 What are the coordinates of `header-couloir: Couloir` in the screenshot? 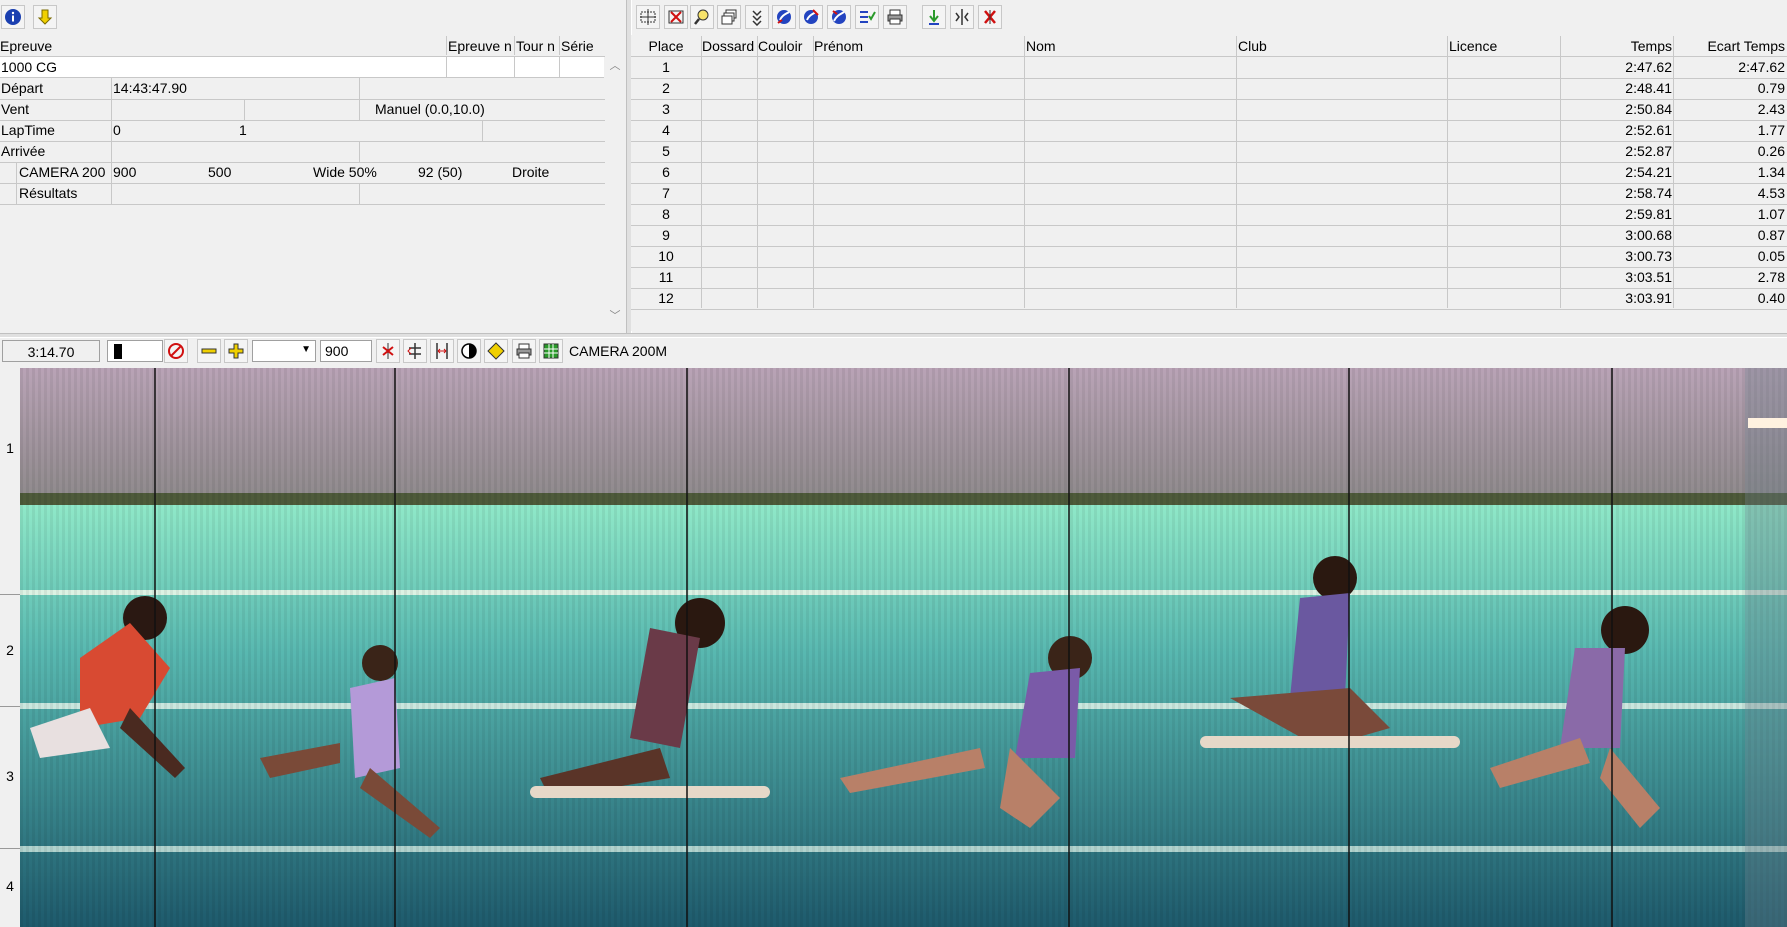 It's located at (785, 46).